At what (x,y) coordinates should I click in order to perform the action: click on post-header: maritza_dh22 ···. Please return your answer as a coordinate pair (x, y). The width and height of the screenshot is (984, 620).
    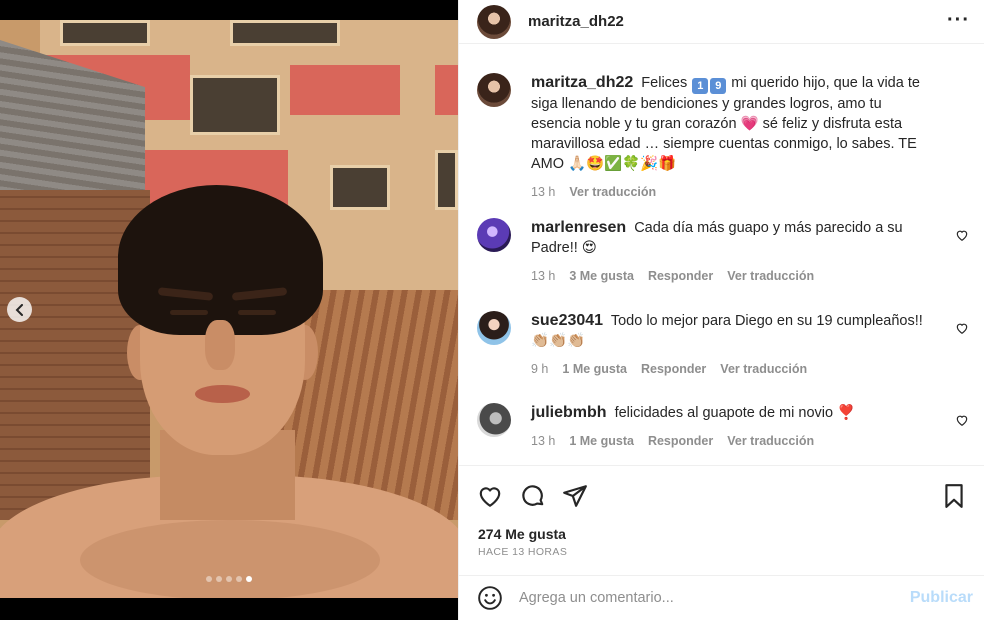
    Looking at the image, I should click on (721, 22).